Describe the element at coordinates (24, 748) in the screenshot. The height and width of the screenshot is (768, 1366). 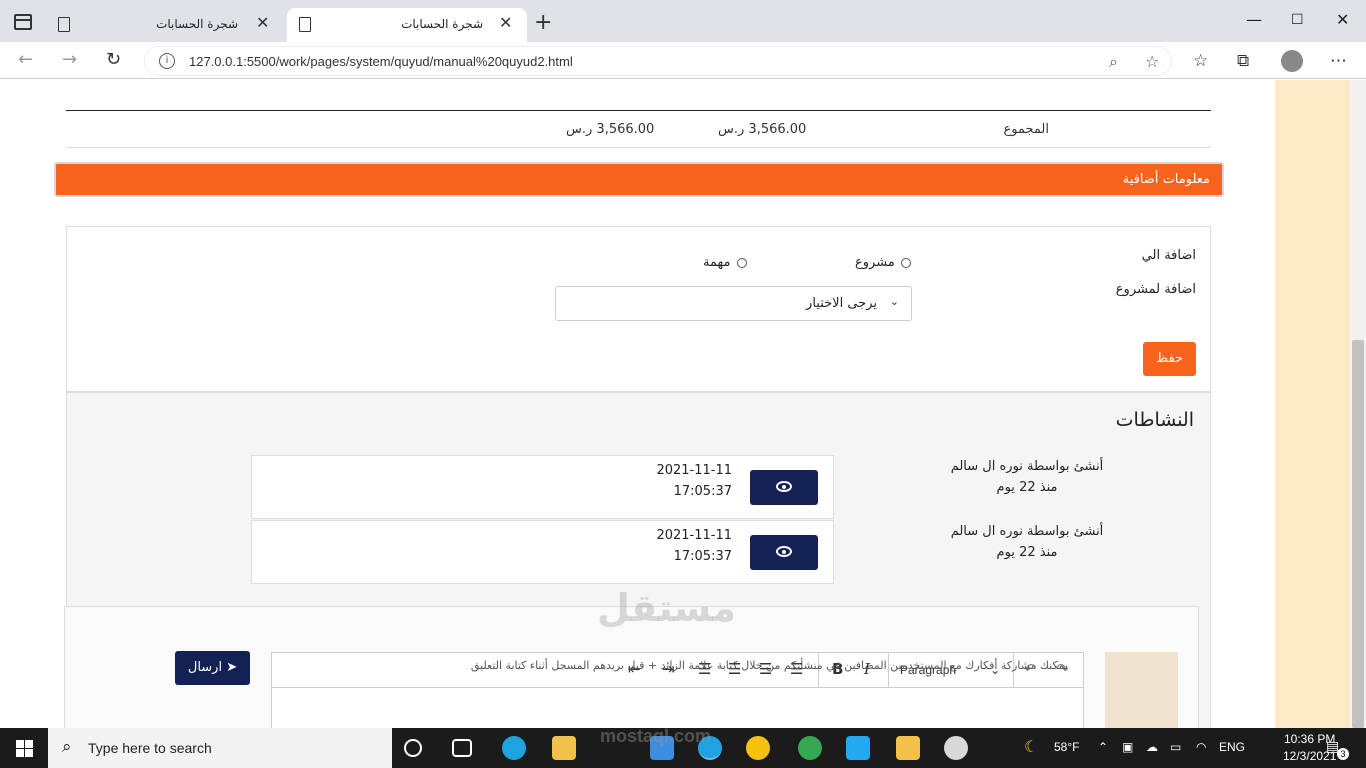
I see `windows-start-icon` at that location.